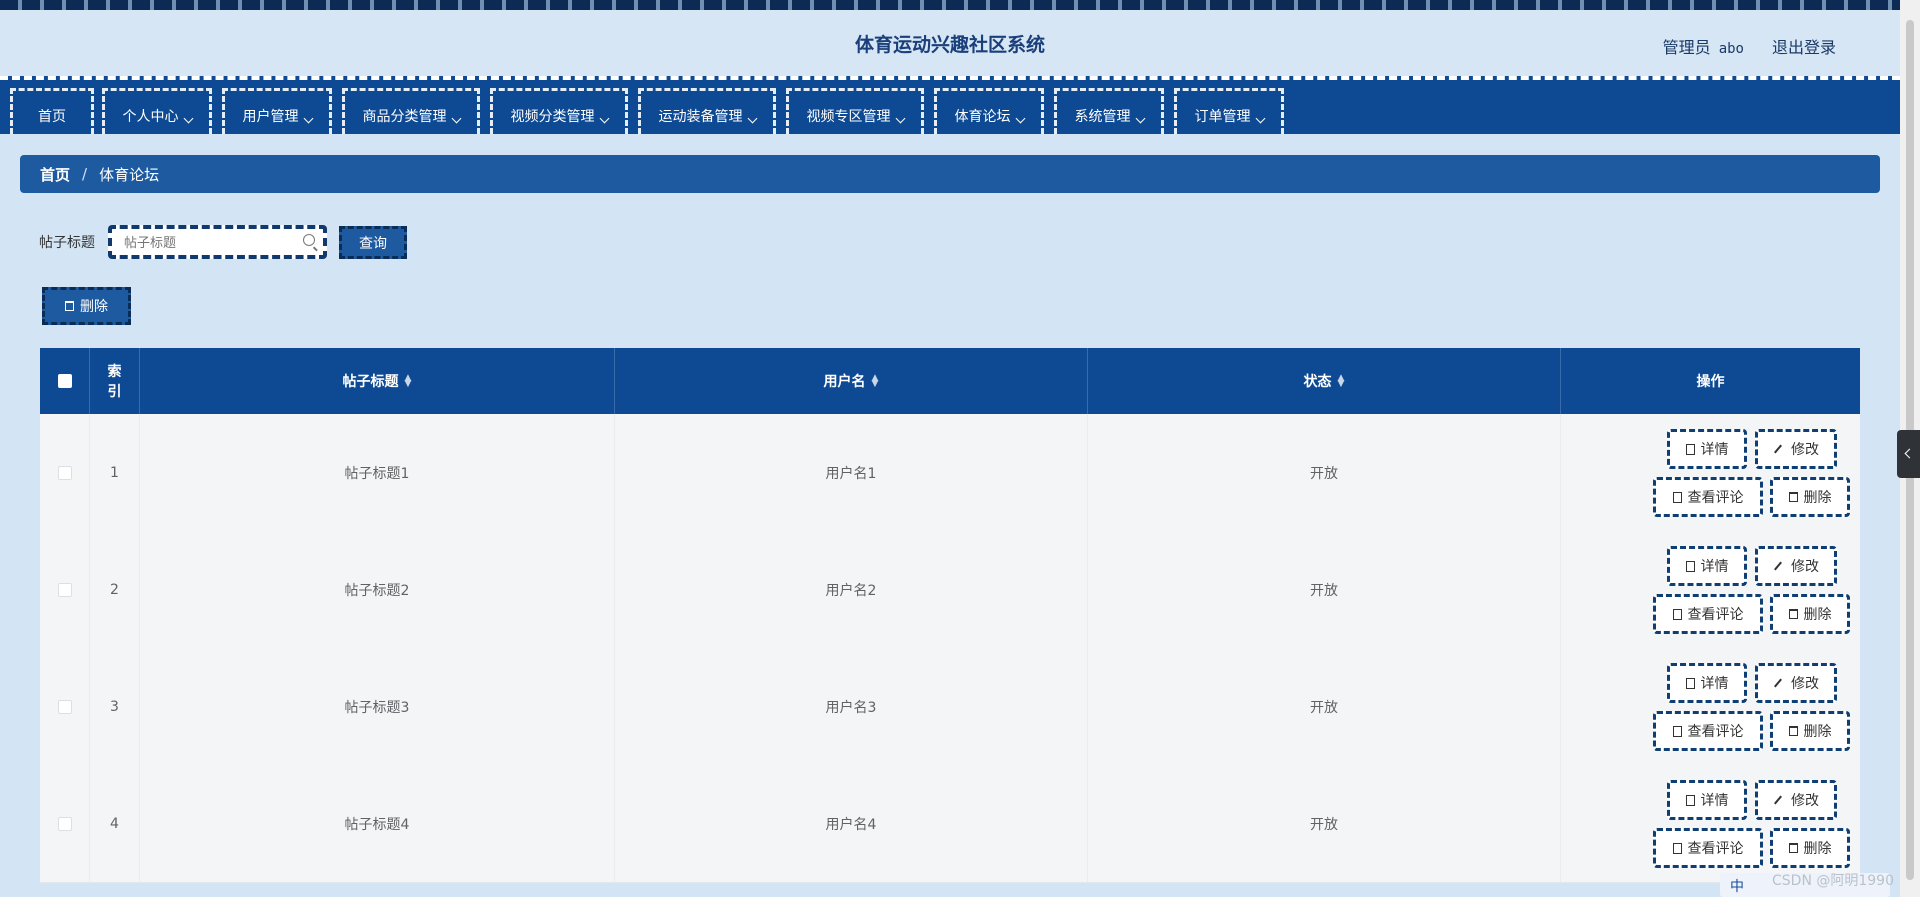 The height and width of the screenshot is (897, 1920). I want to click on header-status: 状态 ▲ ▼, so click(1324, 381).